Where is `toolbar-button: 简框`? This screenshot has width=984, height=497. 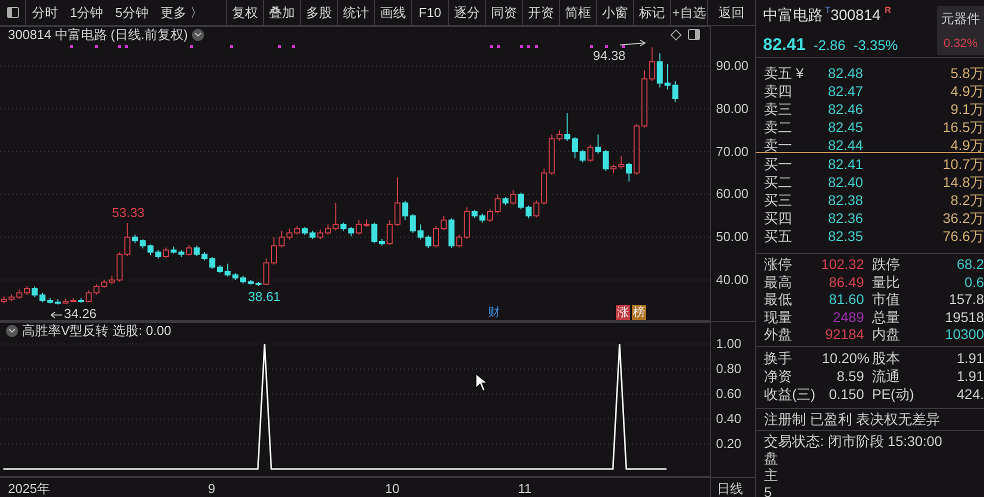
toolbar-button: 简框 is located at coordinates (578, 12).